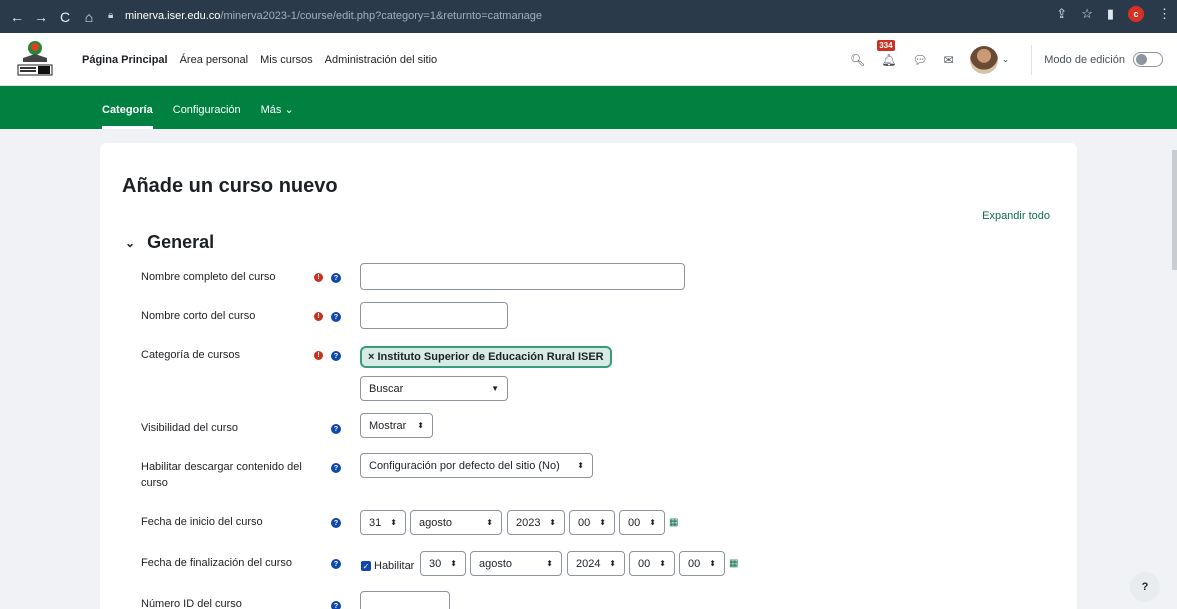 The image size is (1177, 609). I want to click on fullname-input, so click(522, 276).